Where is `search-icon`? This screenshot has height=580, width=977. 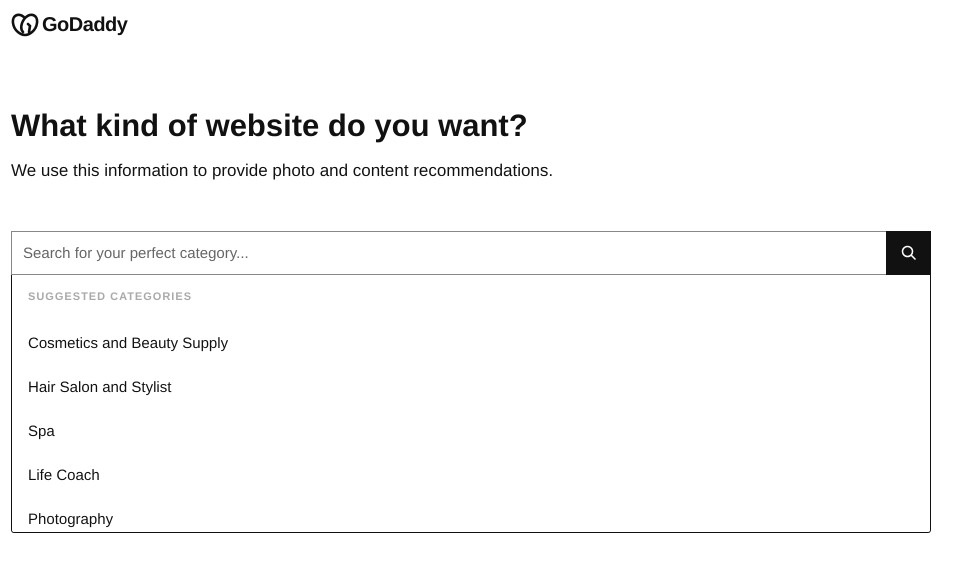 search-icon is located at coordinates (908, 253).